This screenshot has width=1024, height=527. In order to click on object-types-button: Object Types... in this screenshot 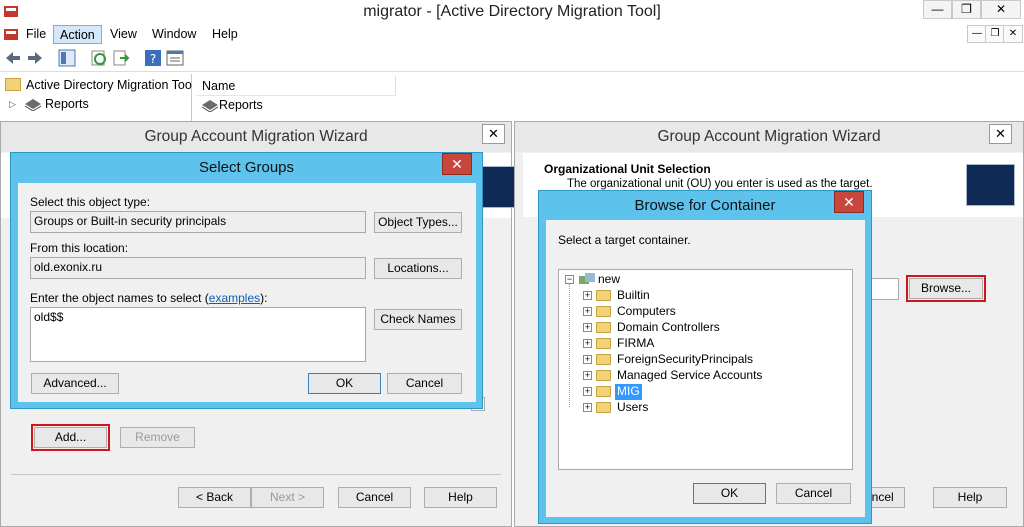, I will do `click(418, 222)`.